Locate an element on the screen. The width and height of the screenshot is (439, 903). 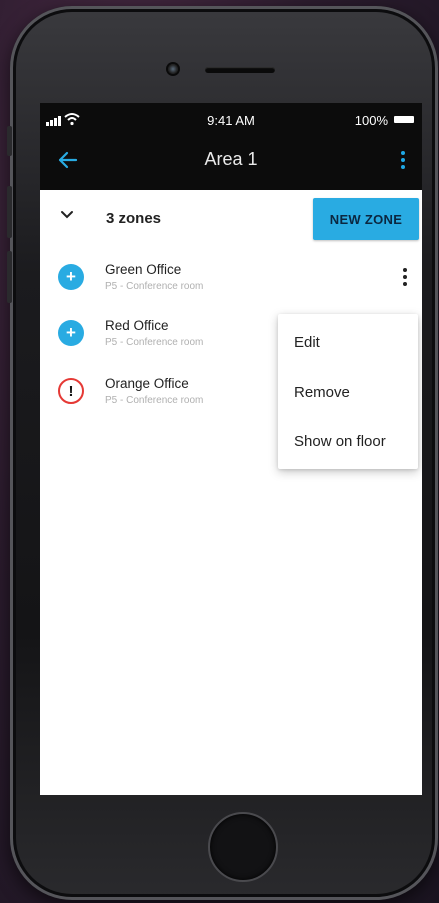
earpiece-speaker is located at coordinates (240, 70).